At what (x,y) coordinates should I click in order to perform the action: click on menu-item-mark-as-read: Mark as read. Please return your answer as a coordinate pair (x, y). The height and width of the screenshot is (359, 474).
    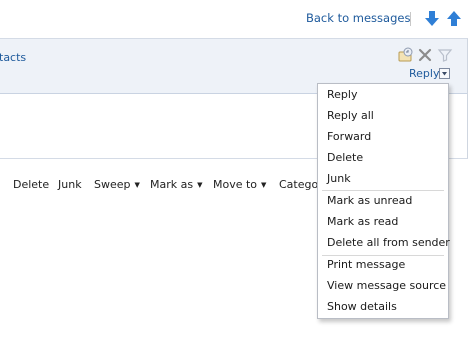
    Looking at the image, I should click on (362, 222).